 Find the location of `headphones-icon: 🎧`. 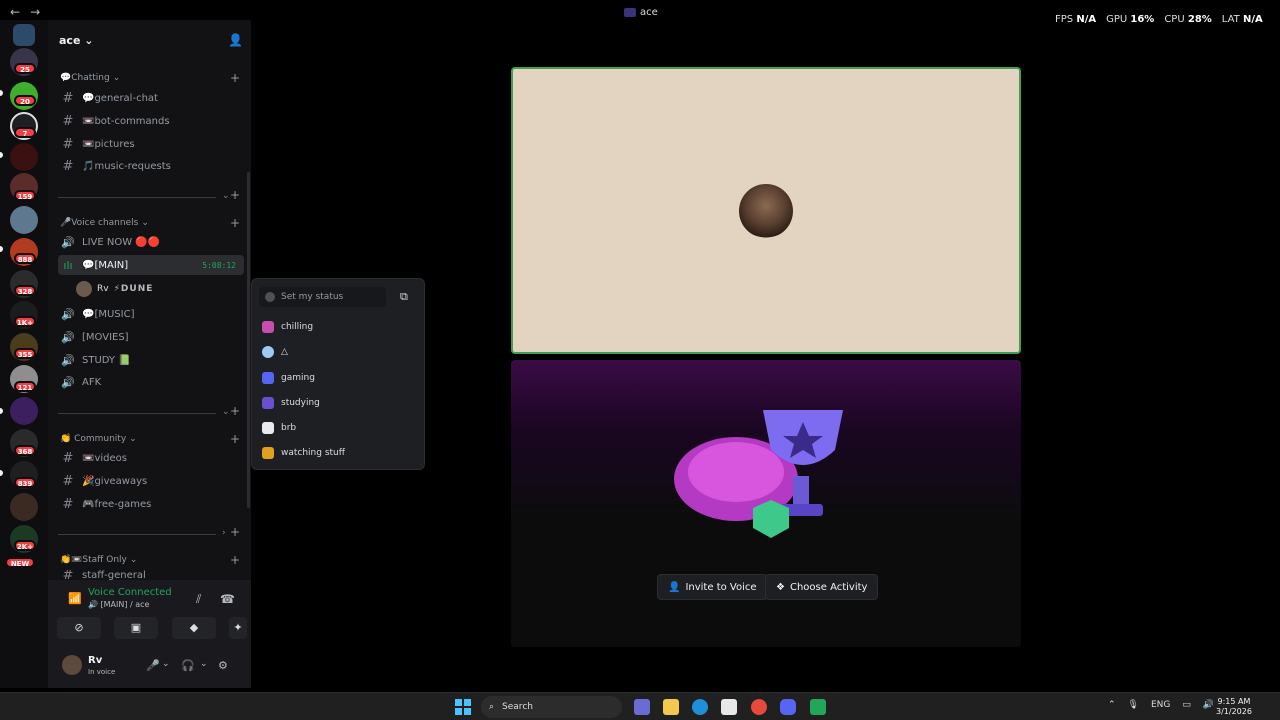

headphones-icon: 🎧 is located at coordinates (188, 665).